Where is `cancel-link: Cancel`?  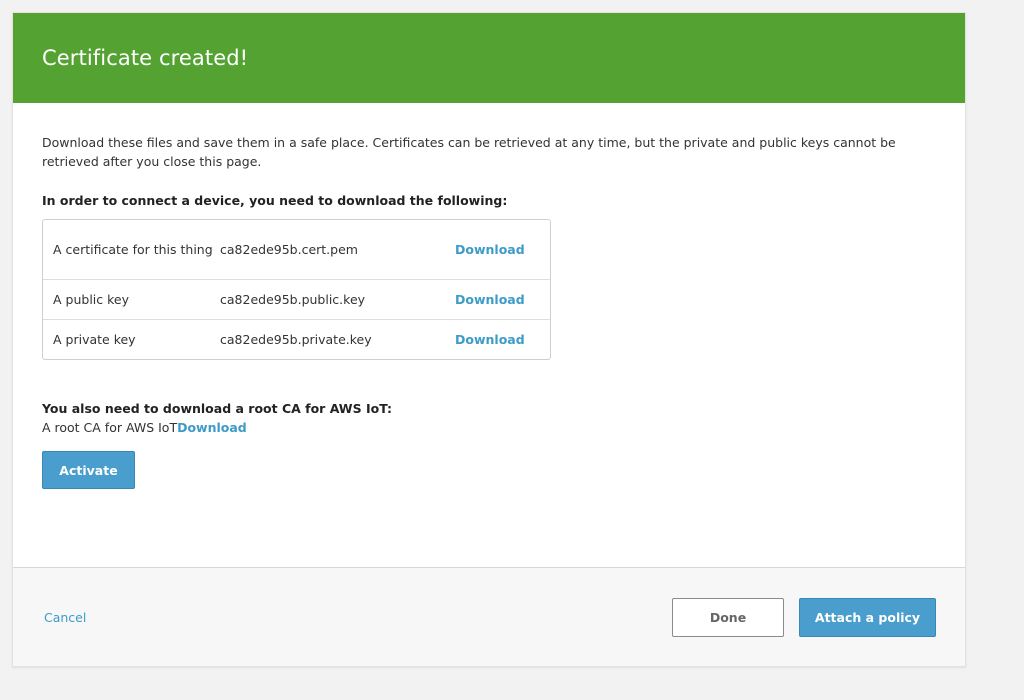 cancel-link: Cancel is located at coordinates (65, 617).